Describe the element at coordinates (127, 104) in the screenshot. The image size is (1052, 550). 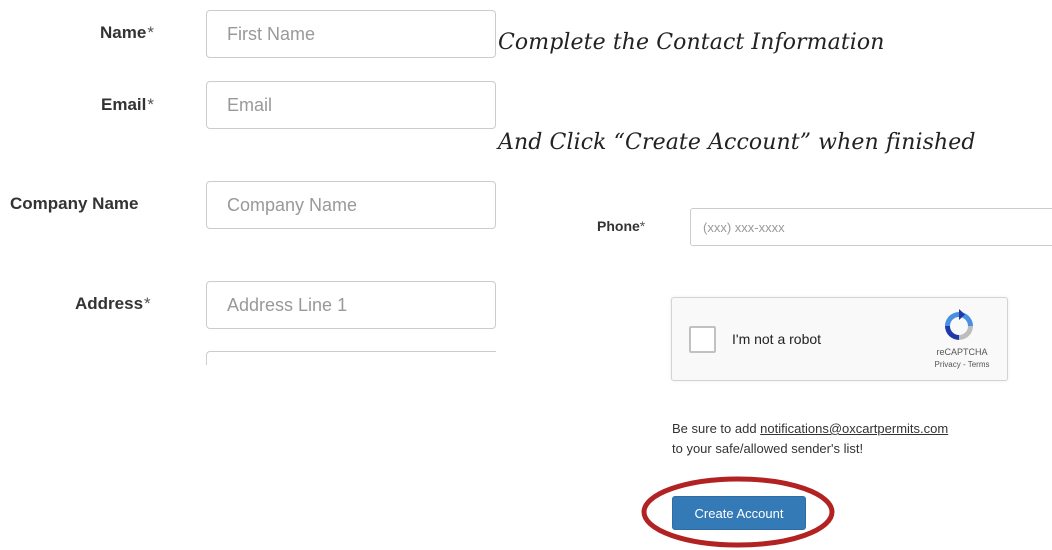
I see `email-label: Email*` at that location.